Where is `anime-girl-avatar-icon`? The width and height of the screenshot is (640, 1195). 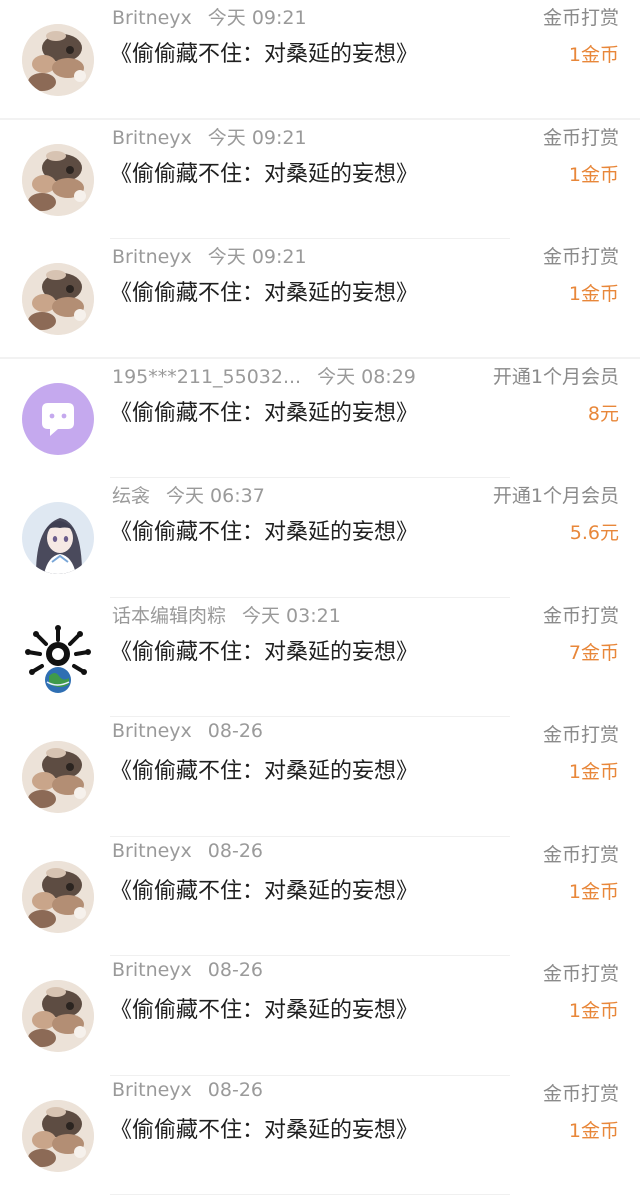
anime-girl-avatar-icon is located at coordinates (58, 538).